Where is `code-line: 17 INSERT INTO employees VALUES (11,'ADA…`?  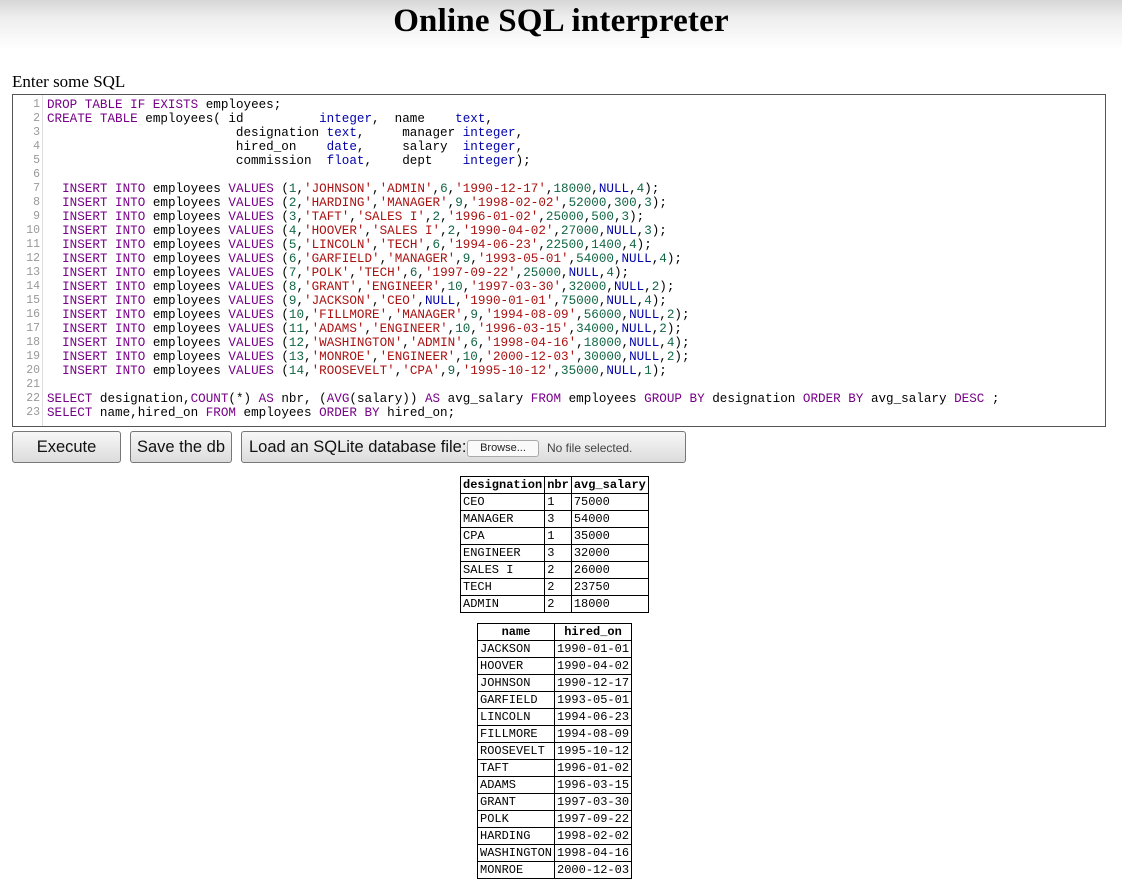
code-line: 17 INSERT INTO employees VALUES (11,'ADA… is located at coordinates (559, 329).